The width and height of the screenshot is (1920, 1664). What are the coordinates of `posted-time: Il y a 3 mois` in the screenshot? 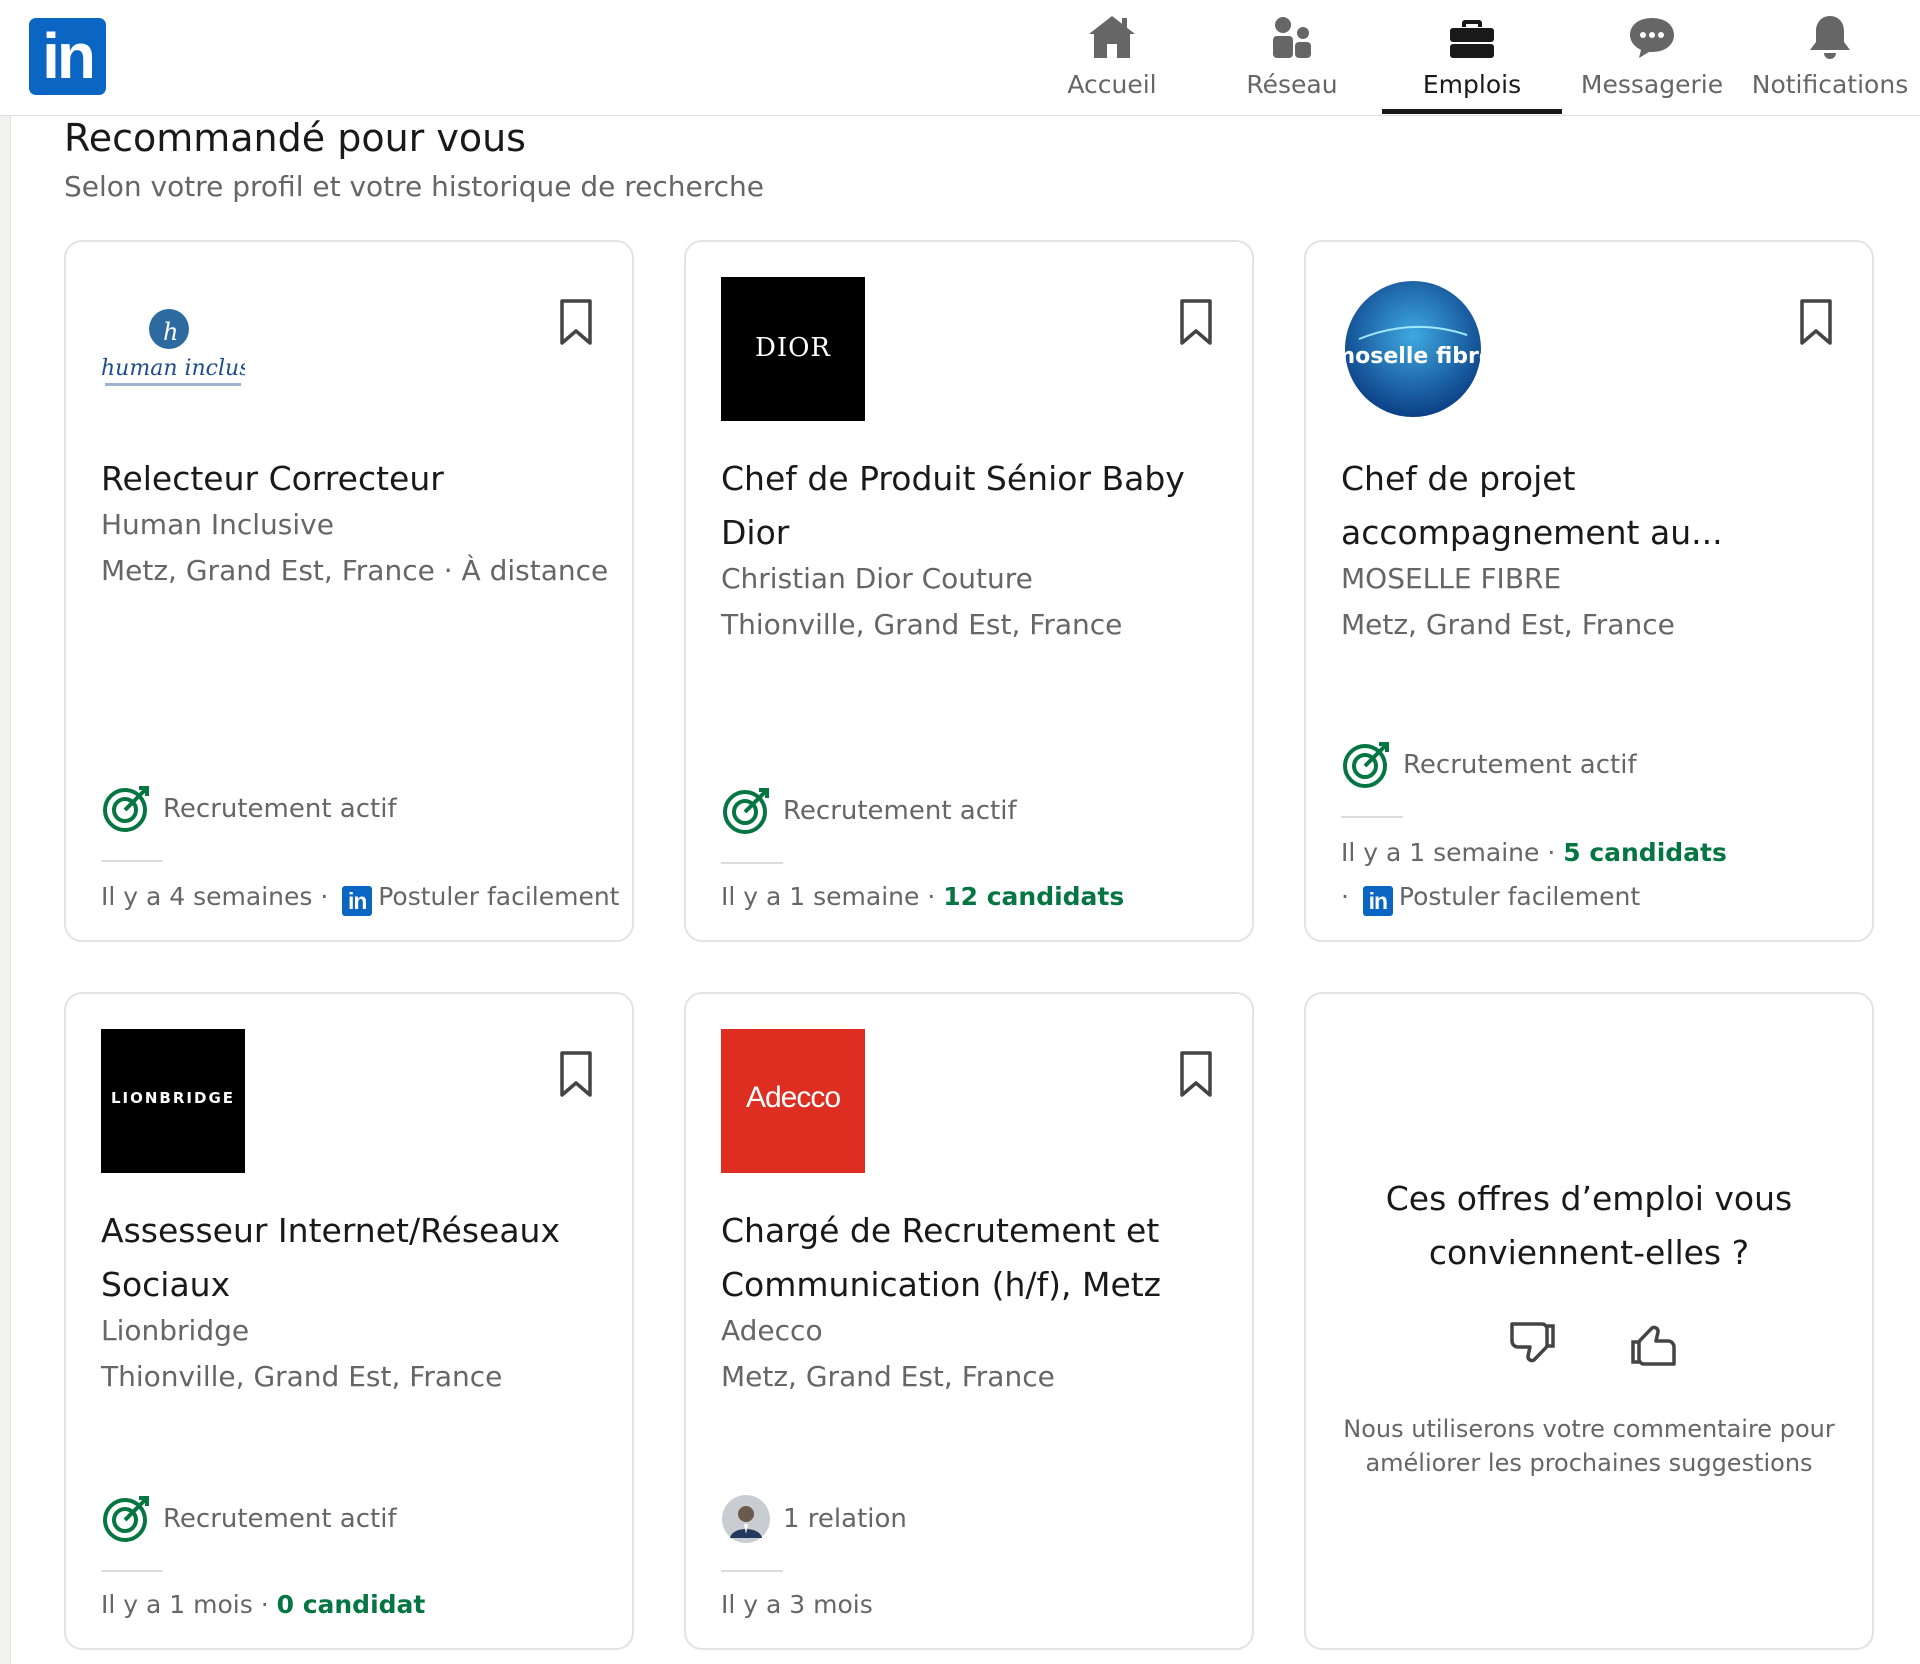 It's located at (797, 1604).